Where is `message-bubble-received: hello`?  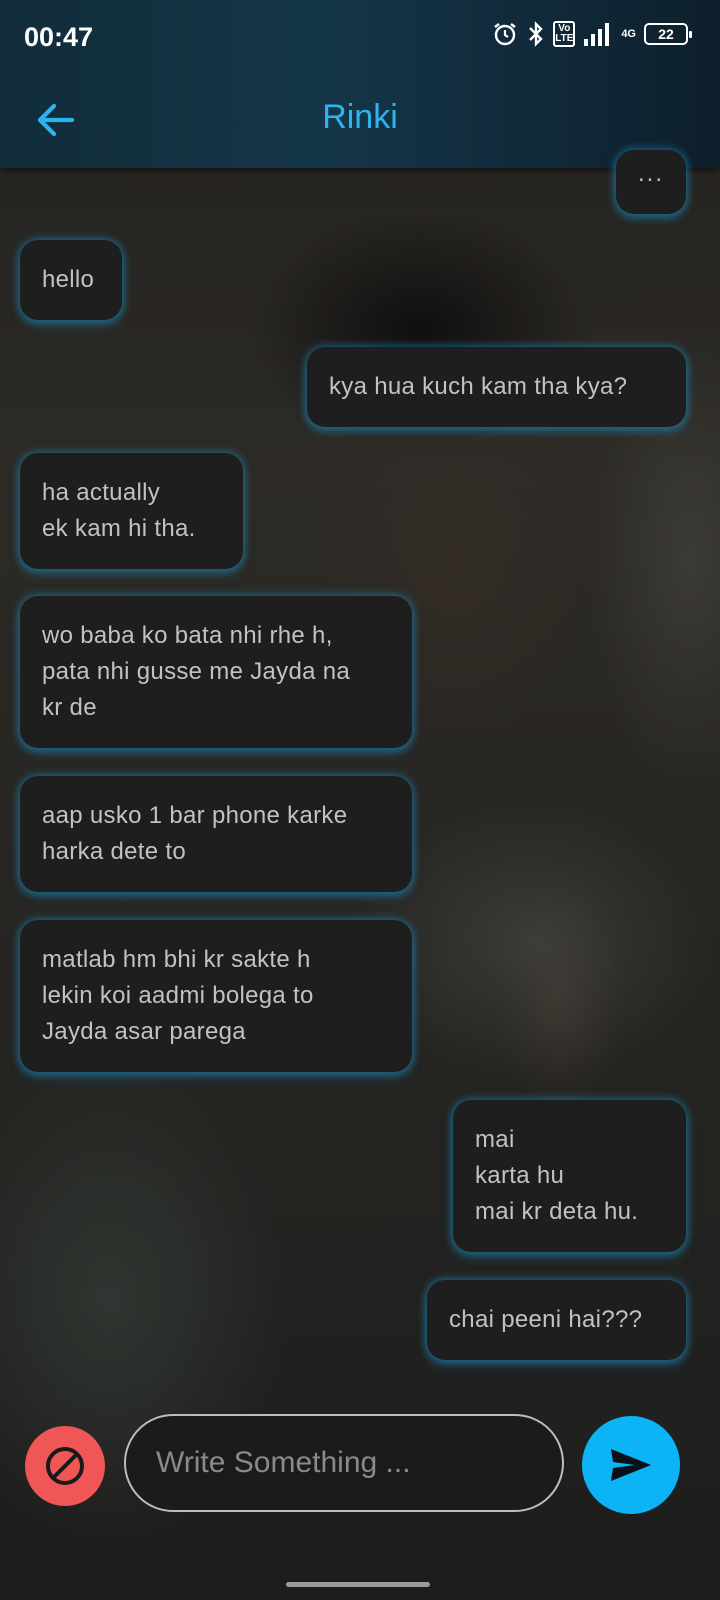 message-bubble-received: hello is located at coordinates (71, 280).